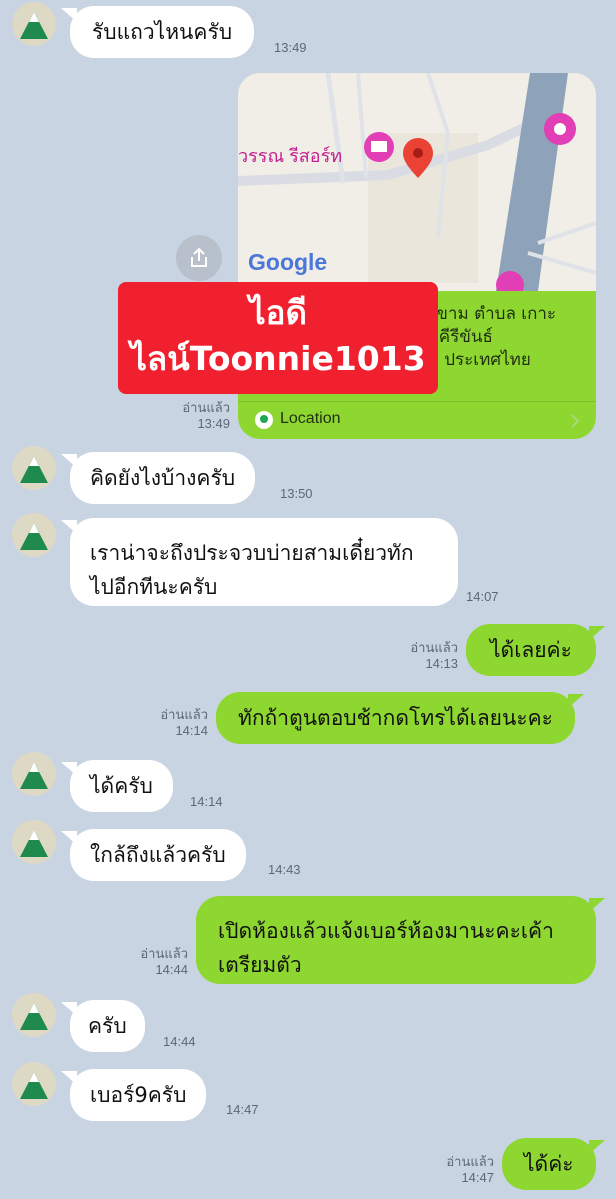 The width and height of the screenshot is (616, 1199). What do you see at coordinates (379, 147) in the screenshot?
I see `hotel-icon` at bounding box center [379, 147].